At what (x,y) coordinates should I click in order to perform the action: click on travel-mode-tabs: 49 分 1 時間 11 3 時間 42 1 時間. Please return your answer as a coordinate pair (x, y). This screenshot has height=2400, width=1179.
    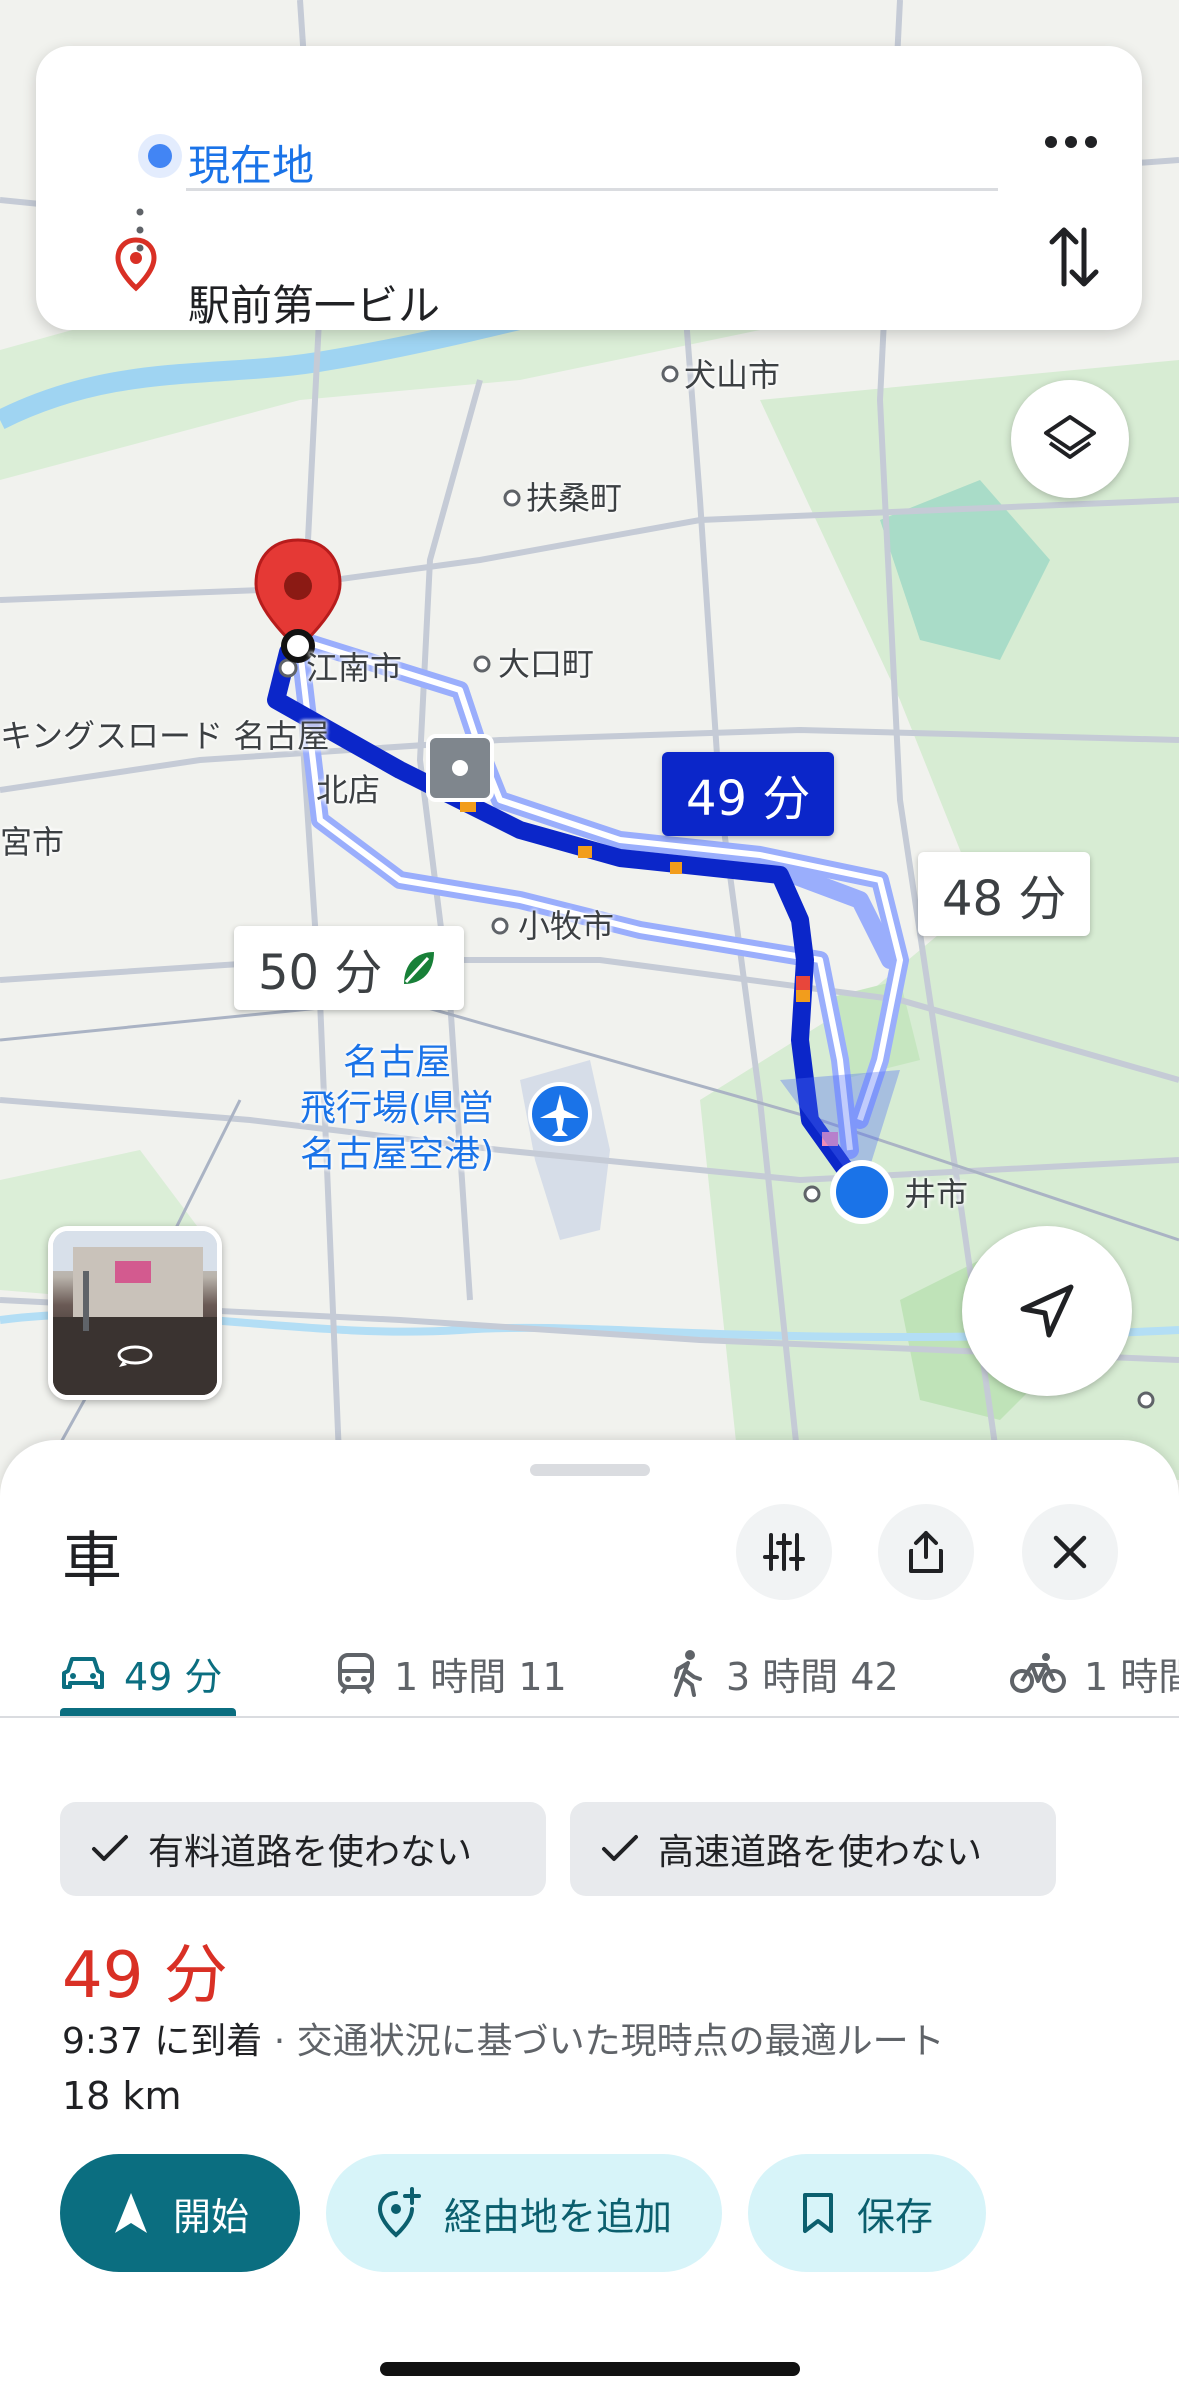
    Looking at the image, I should click on (589, 1673).